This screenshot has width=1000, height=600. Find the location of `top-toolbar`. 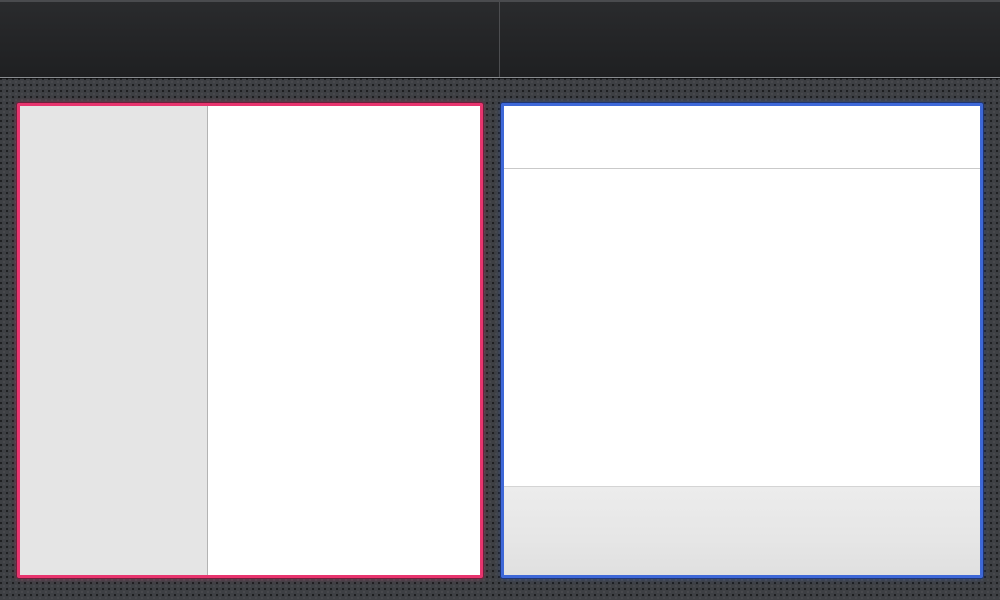

top-toolbar is located at coordinates (500, 39).